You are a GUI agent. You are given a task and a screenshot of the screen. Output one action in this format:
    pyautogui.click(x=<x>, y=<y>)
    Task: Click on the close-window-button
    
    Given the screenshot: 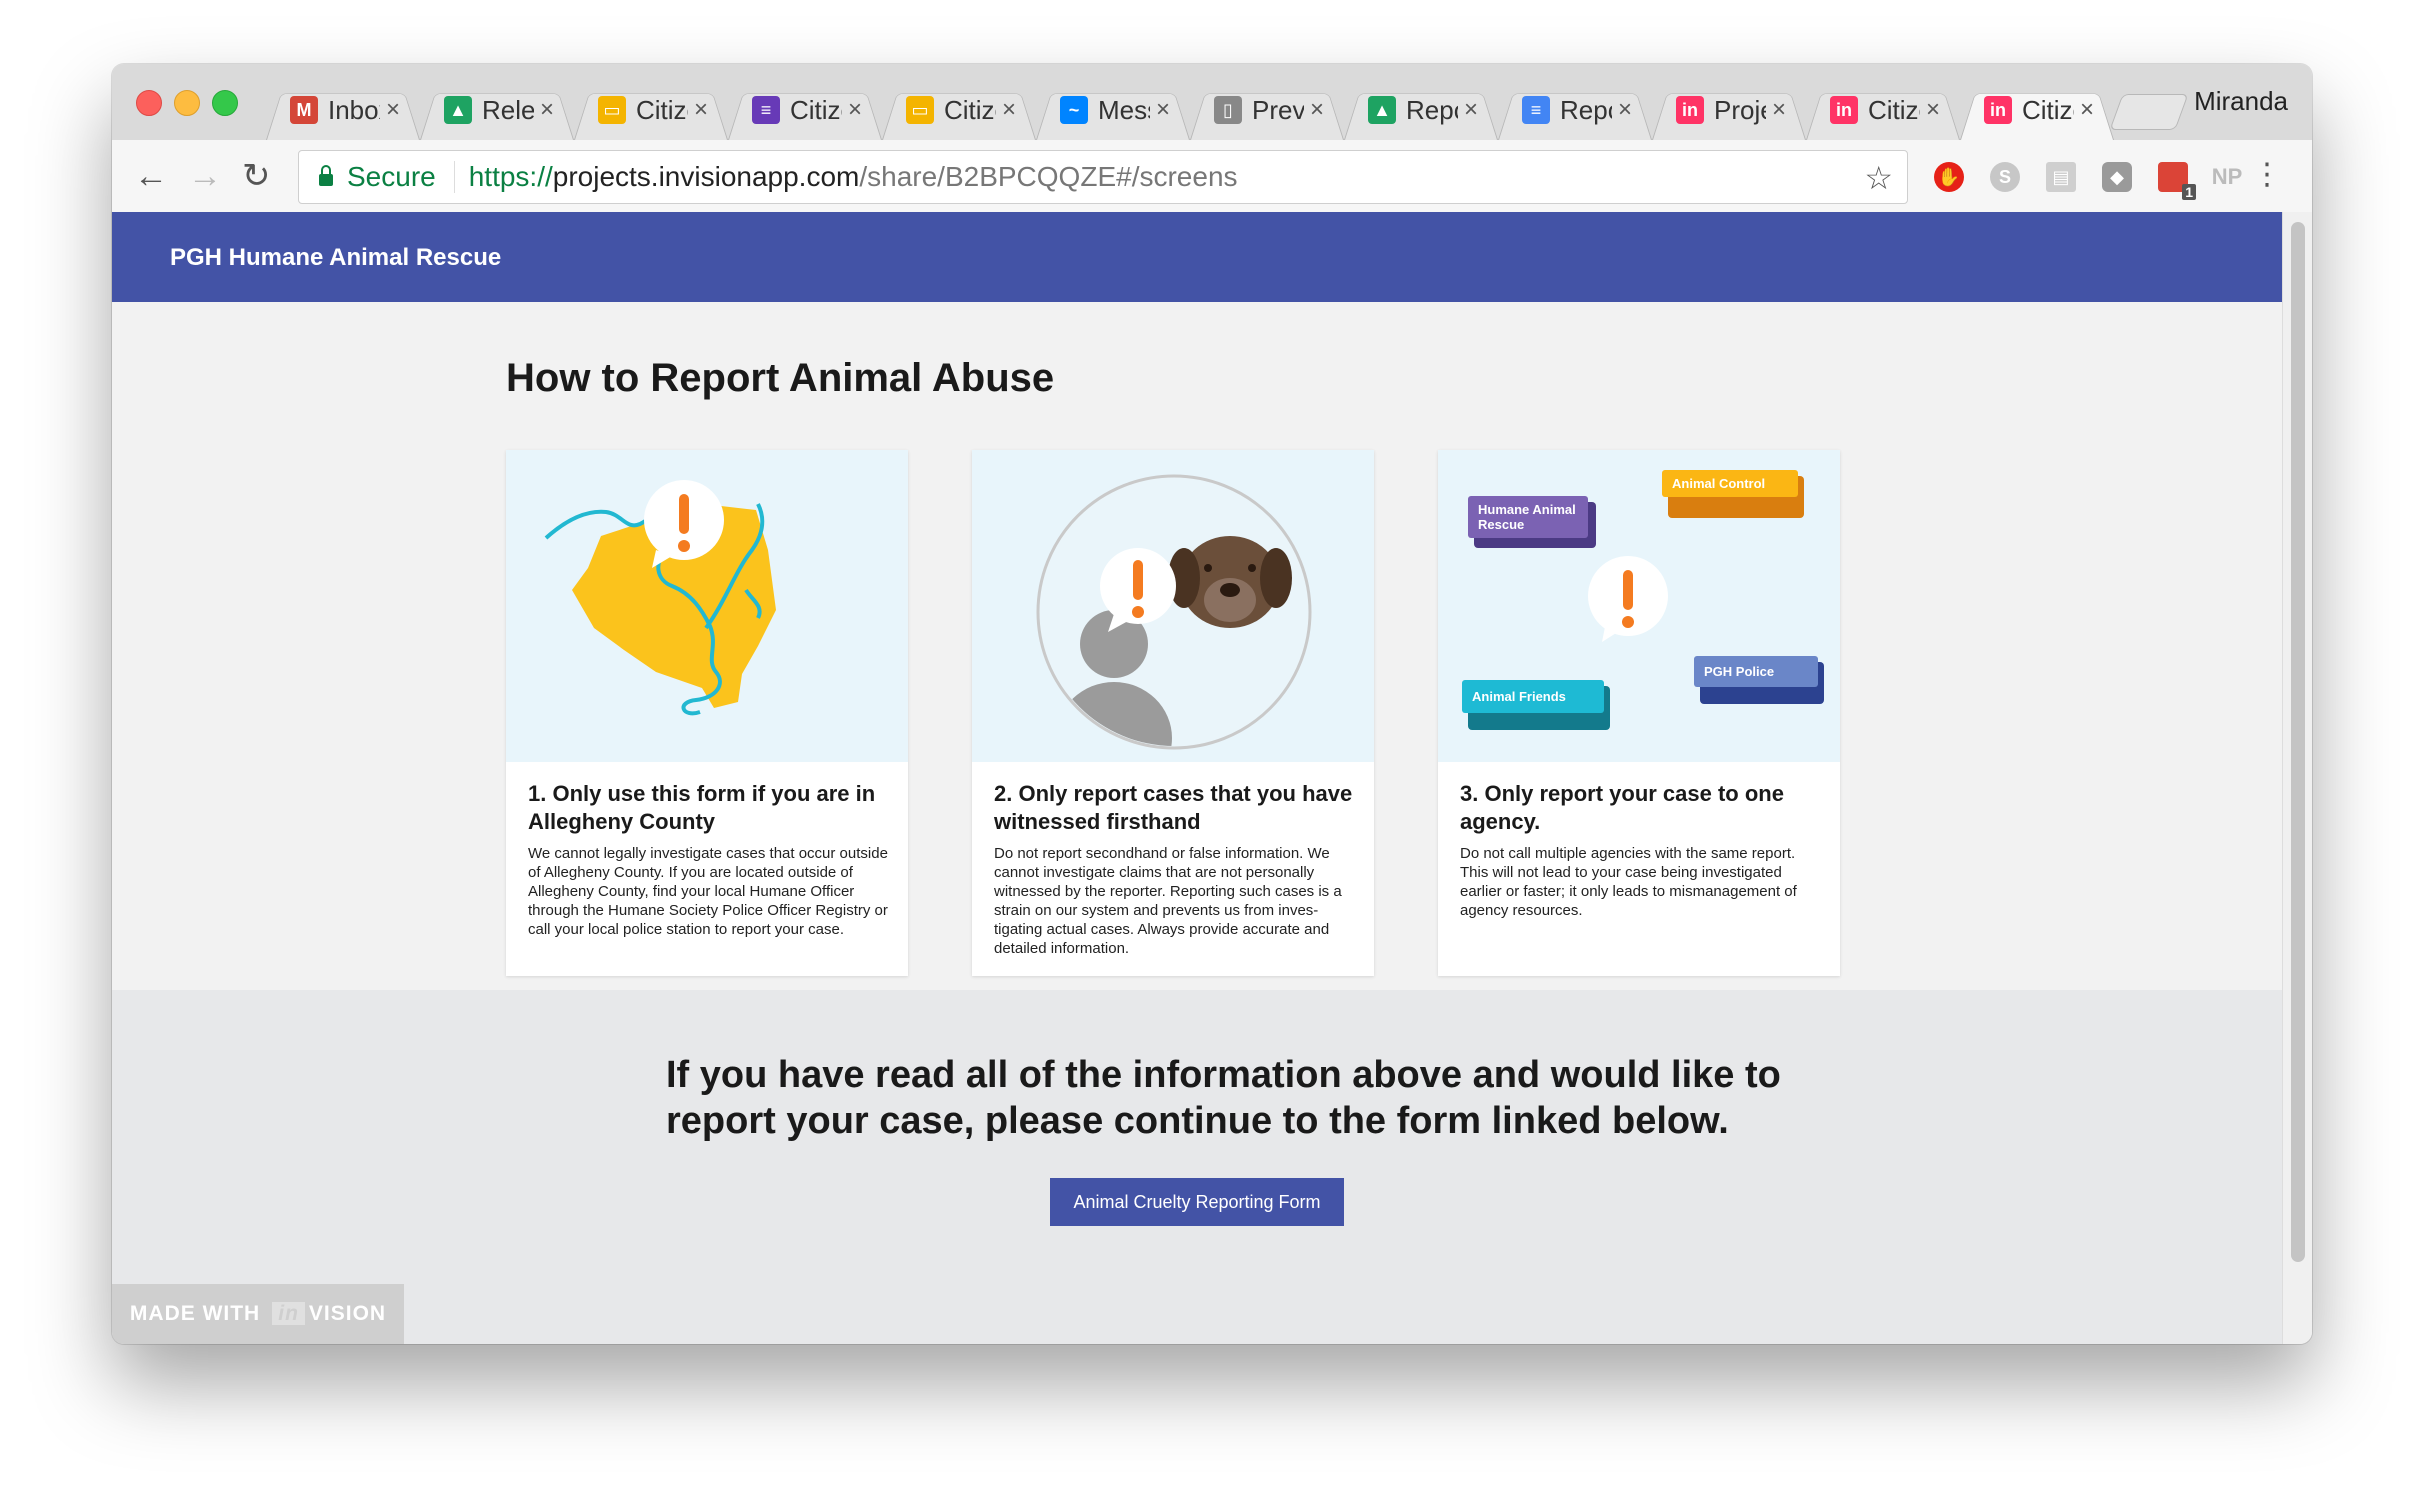 What is the action you would take?
    pyautogui.click(x=149, y=103)
    